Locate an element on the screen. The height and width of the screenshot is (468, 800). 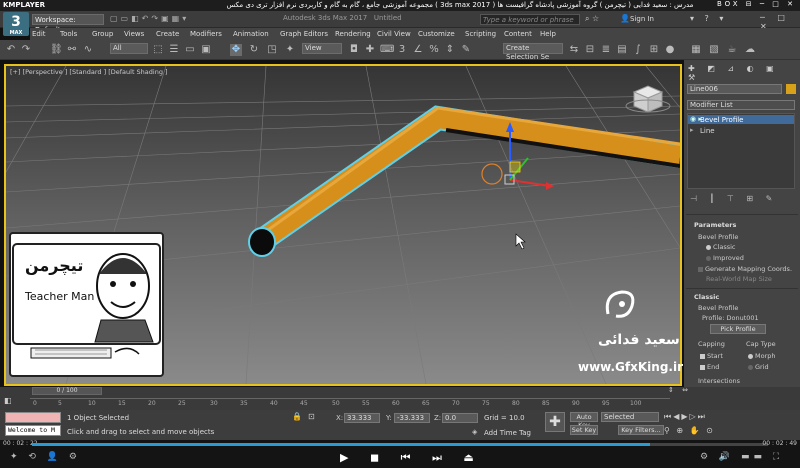
quick-access-icons: ▢▭◧↶↷▣▦▾ is located at coordinates (149, 18).